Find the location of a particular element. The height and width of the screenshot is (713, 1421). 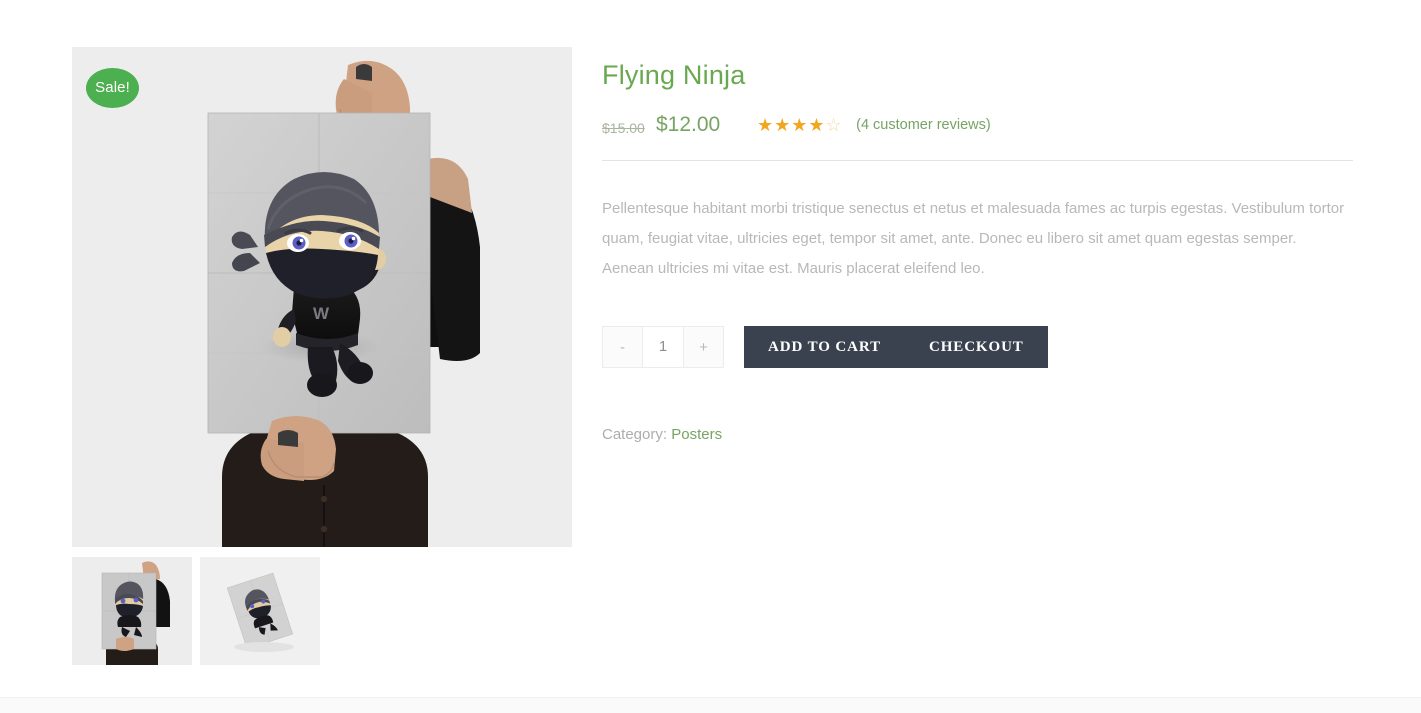

sale-badge: Sale! is located at coordinates (112, 88).